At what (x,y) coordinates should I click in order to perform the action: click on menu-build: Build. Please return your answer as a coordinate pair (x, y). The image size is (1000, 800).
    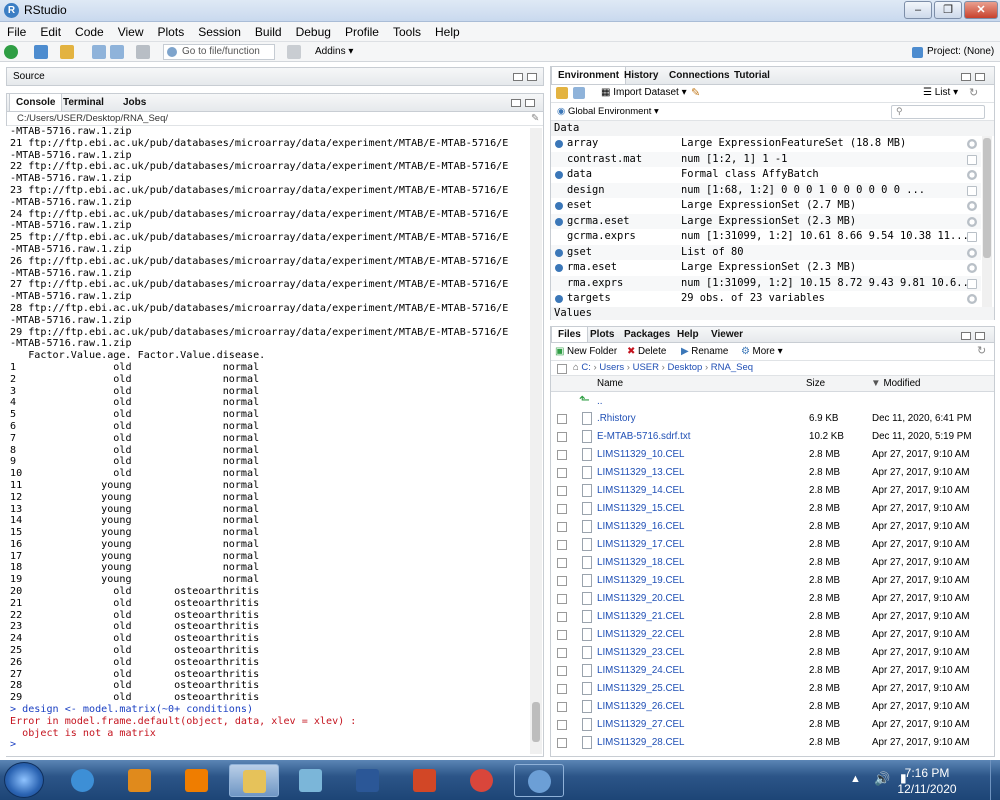
    Looking at the image, I should click on (268, 32).